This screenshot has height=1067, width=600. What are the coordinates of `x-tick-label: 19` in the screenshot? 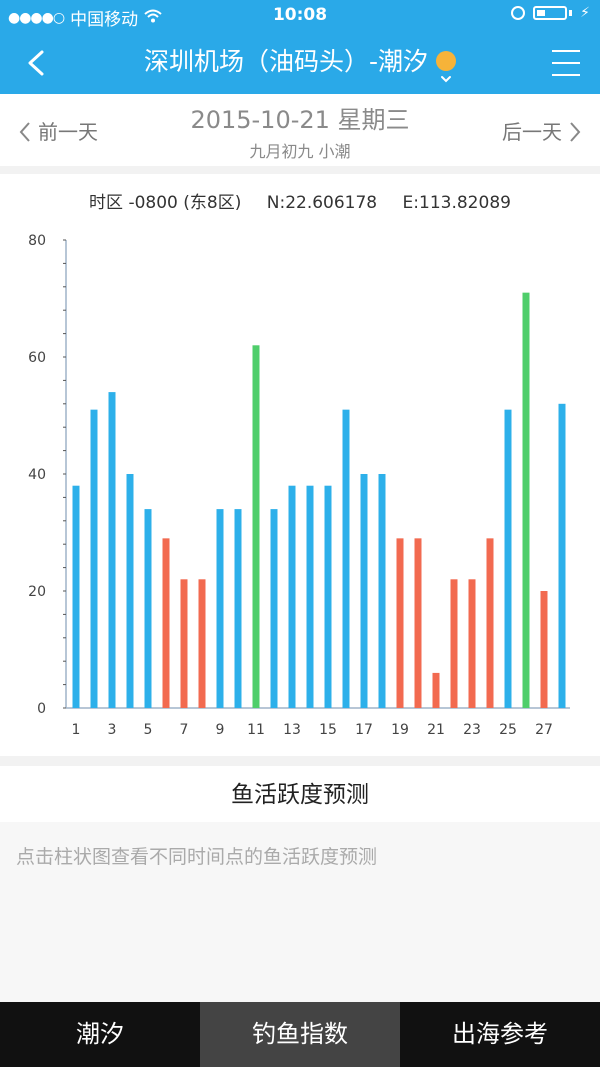 It's located at (400, 730).